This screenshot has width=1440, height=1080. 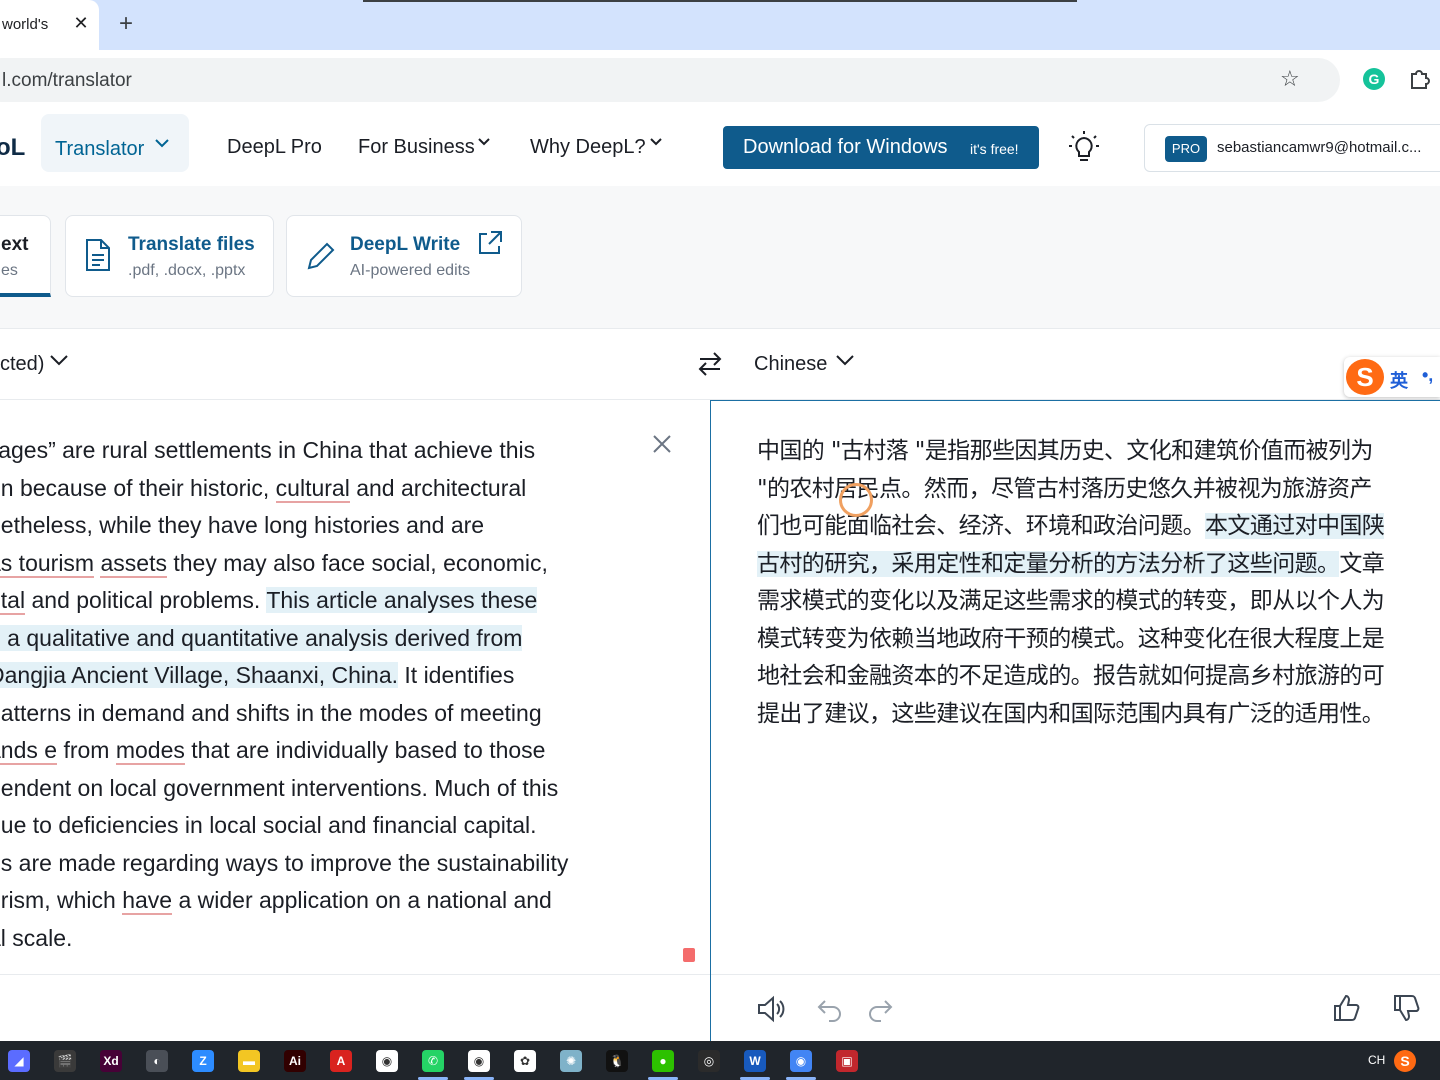 What do you see at coordinates (157, 1061) in the screenshot?
I see `taskbar-pinned-app-icon: ◐` at bounding box center [157, 1061].